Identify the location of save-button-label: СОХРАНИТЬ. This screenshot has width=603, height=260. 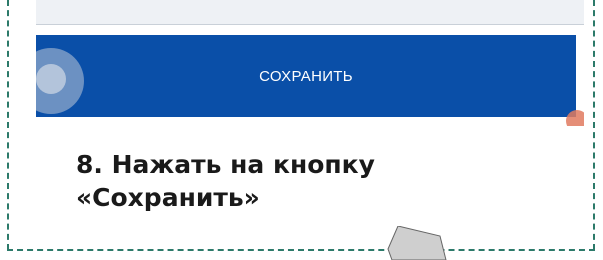
(306, 76).